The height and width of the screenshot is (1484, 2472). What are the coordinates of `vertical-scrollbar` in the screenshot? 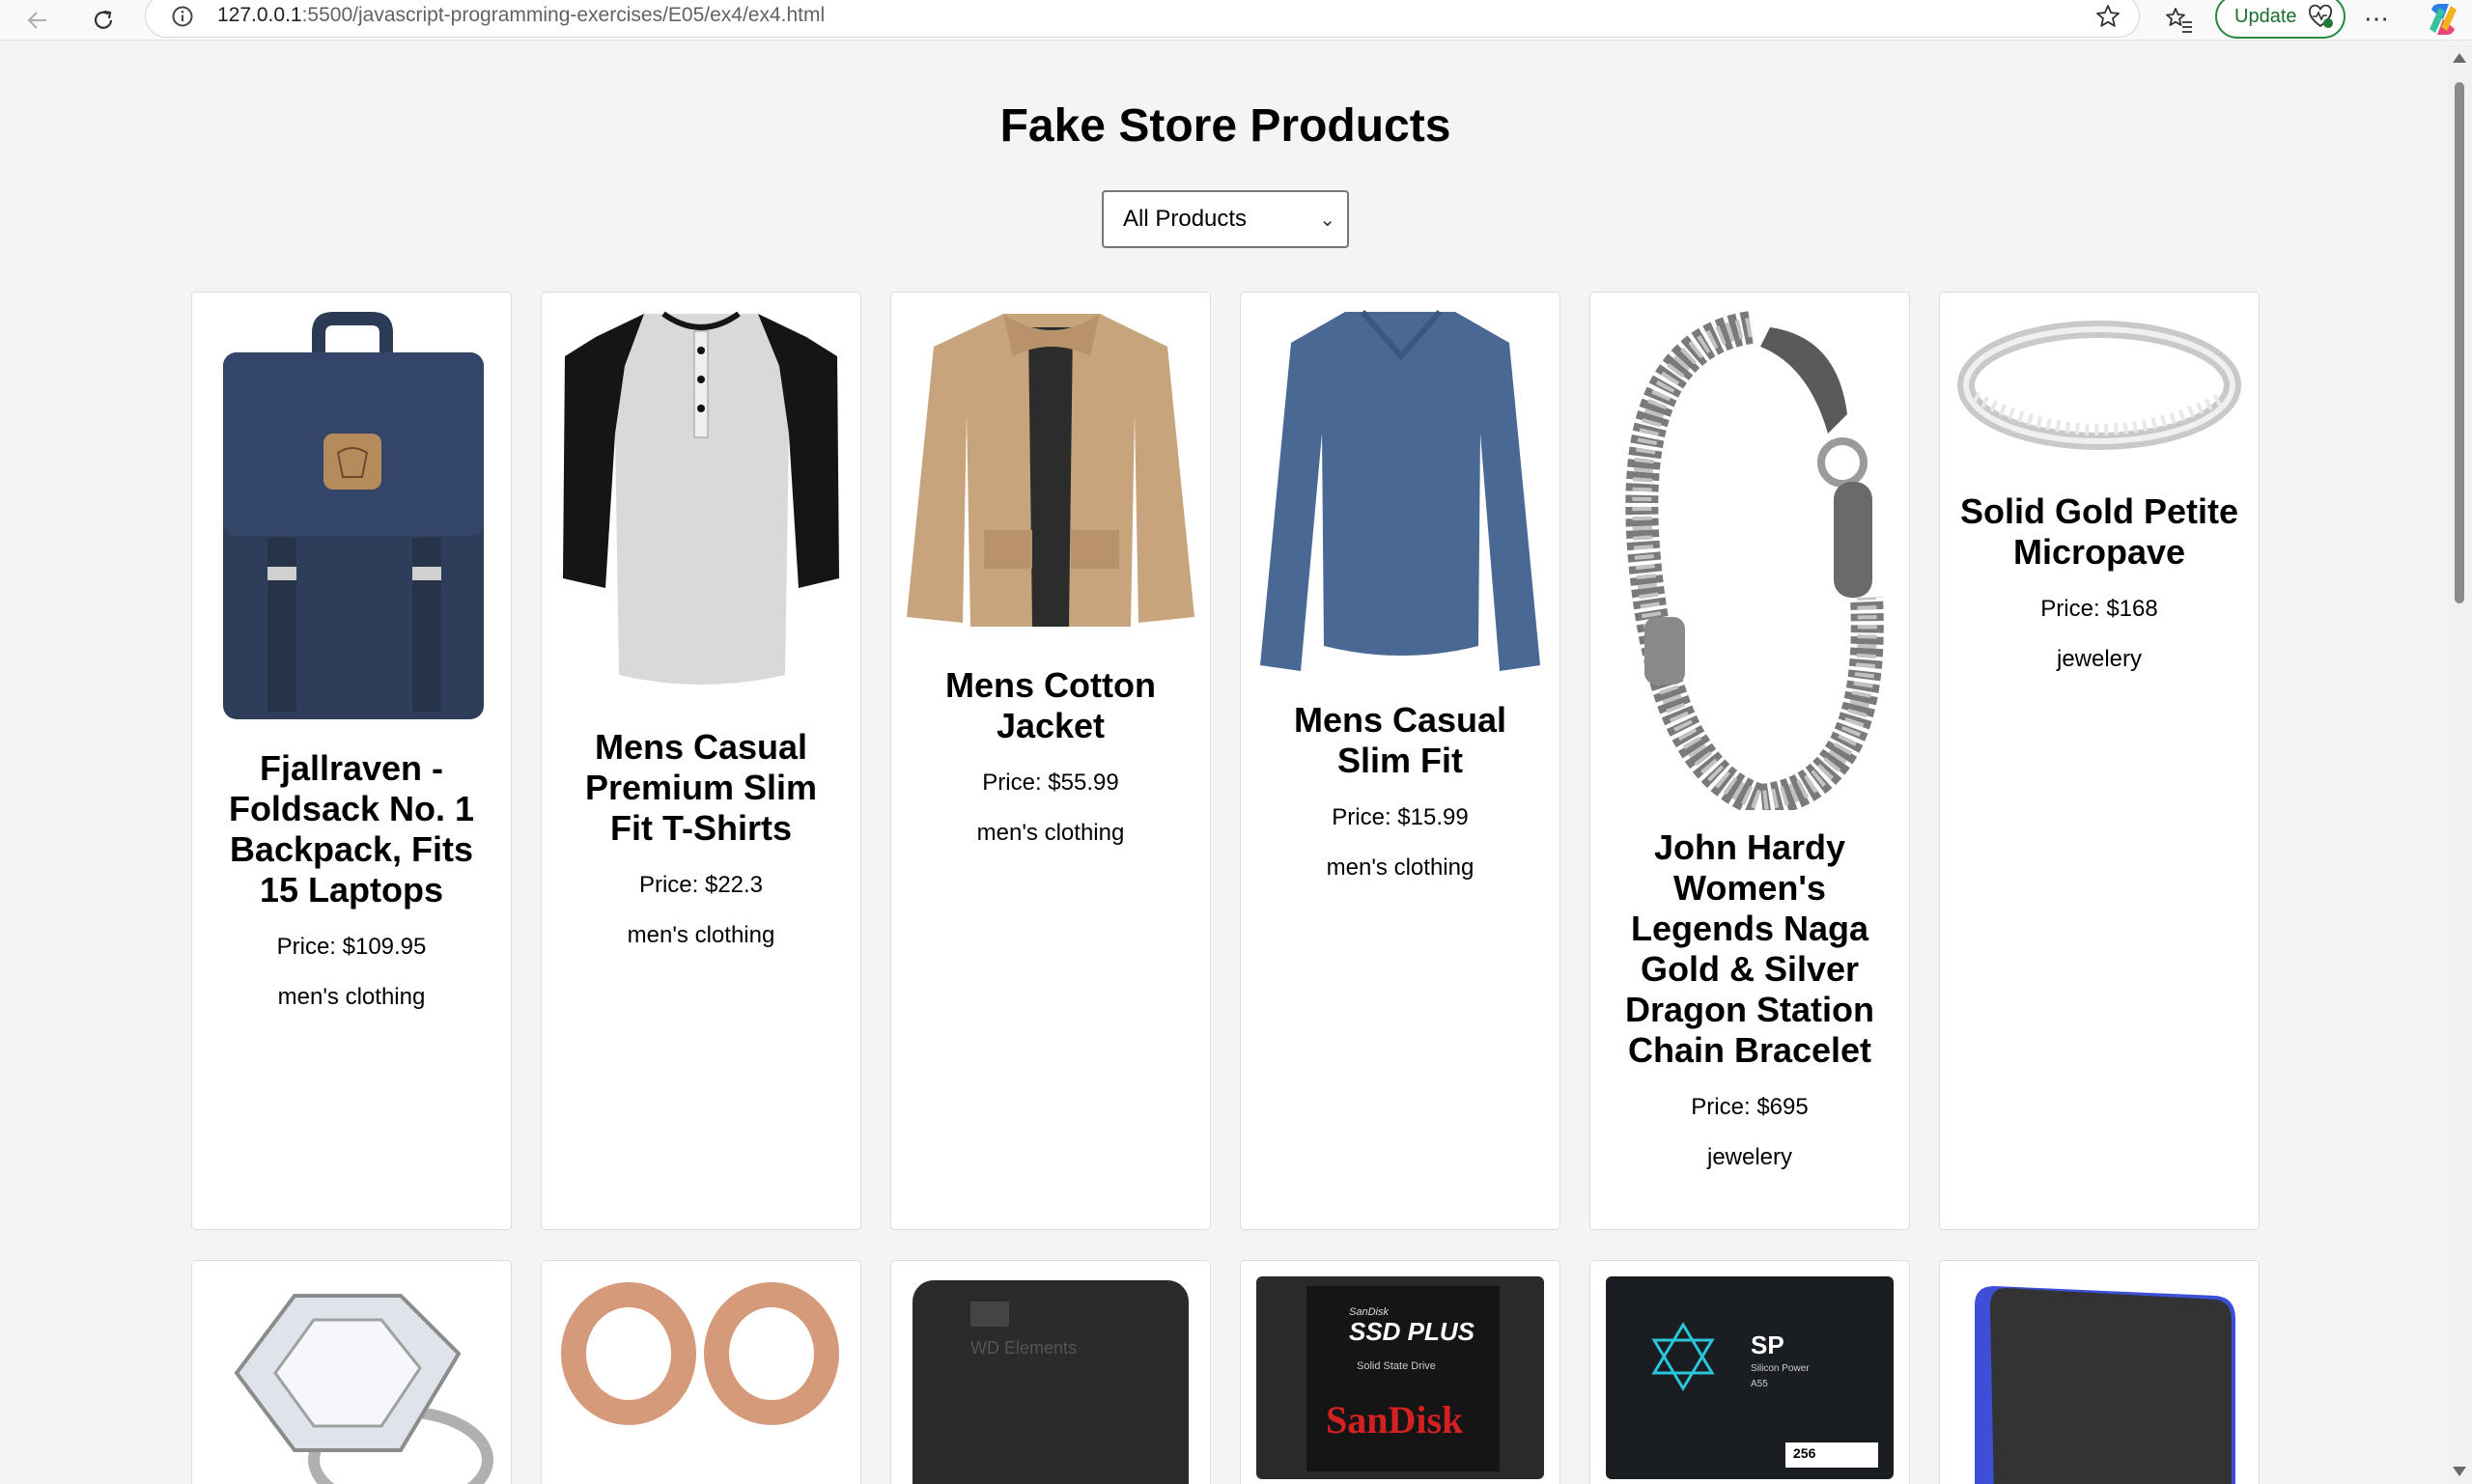 It's located at (2459, 764).